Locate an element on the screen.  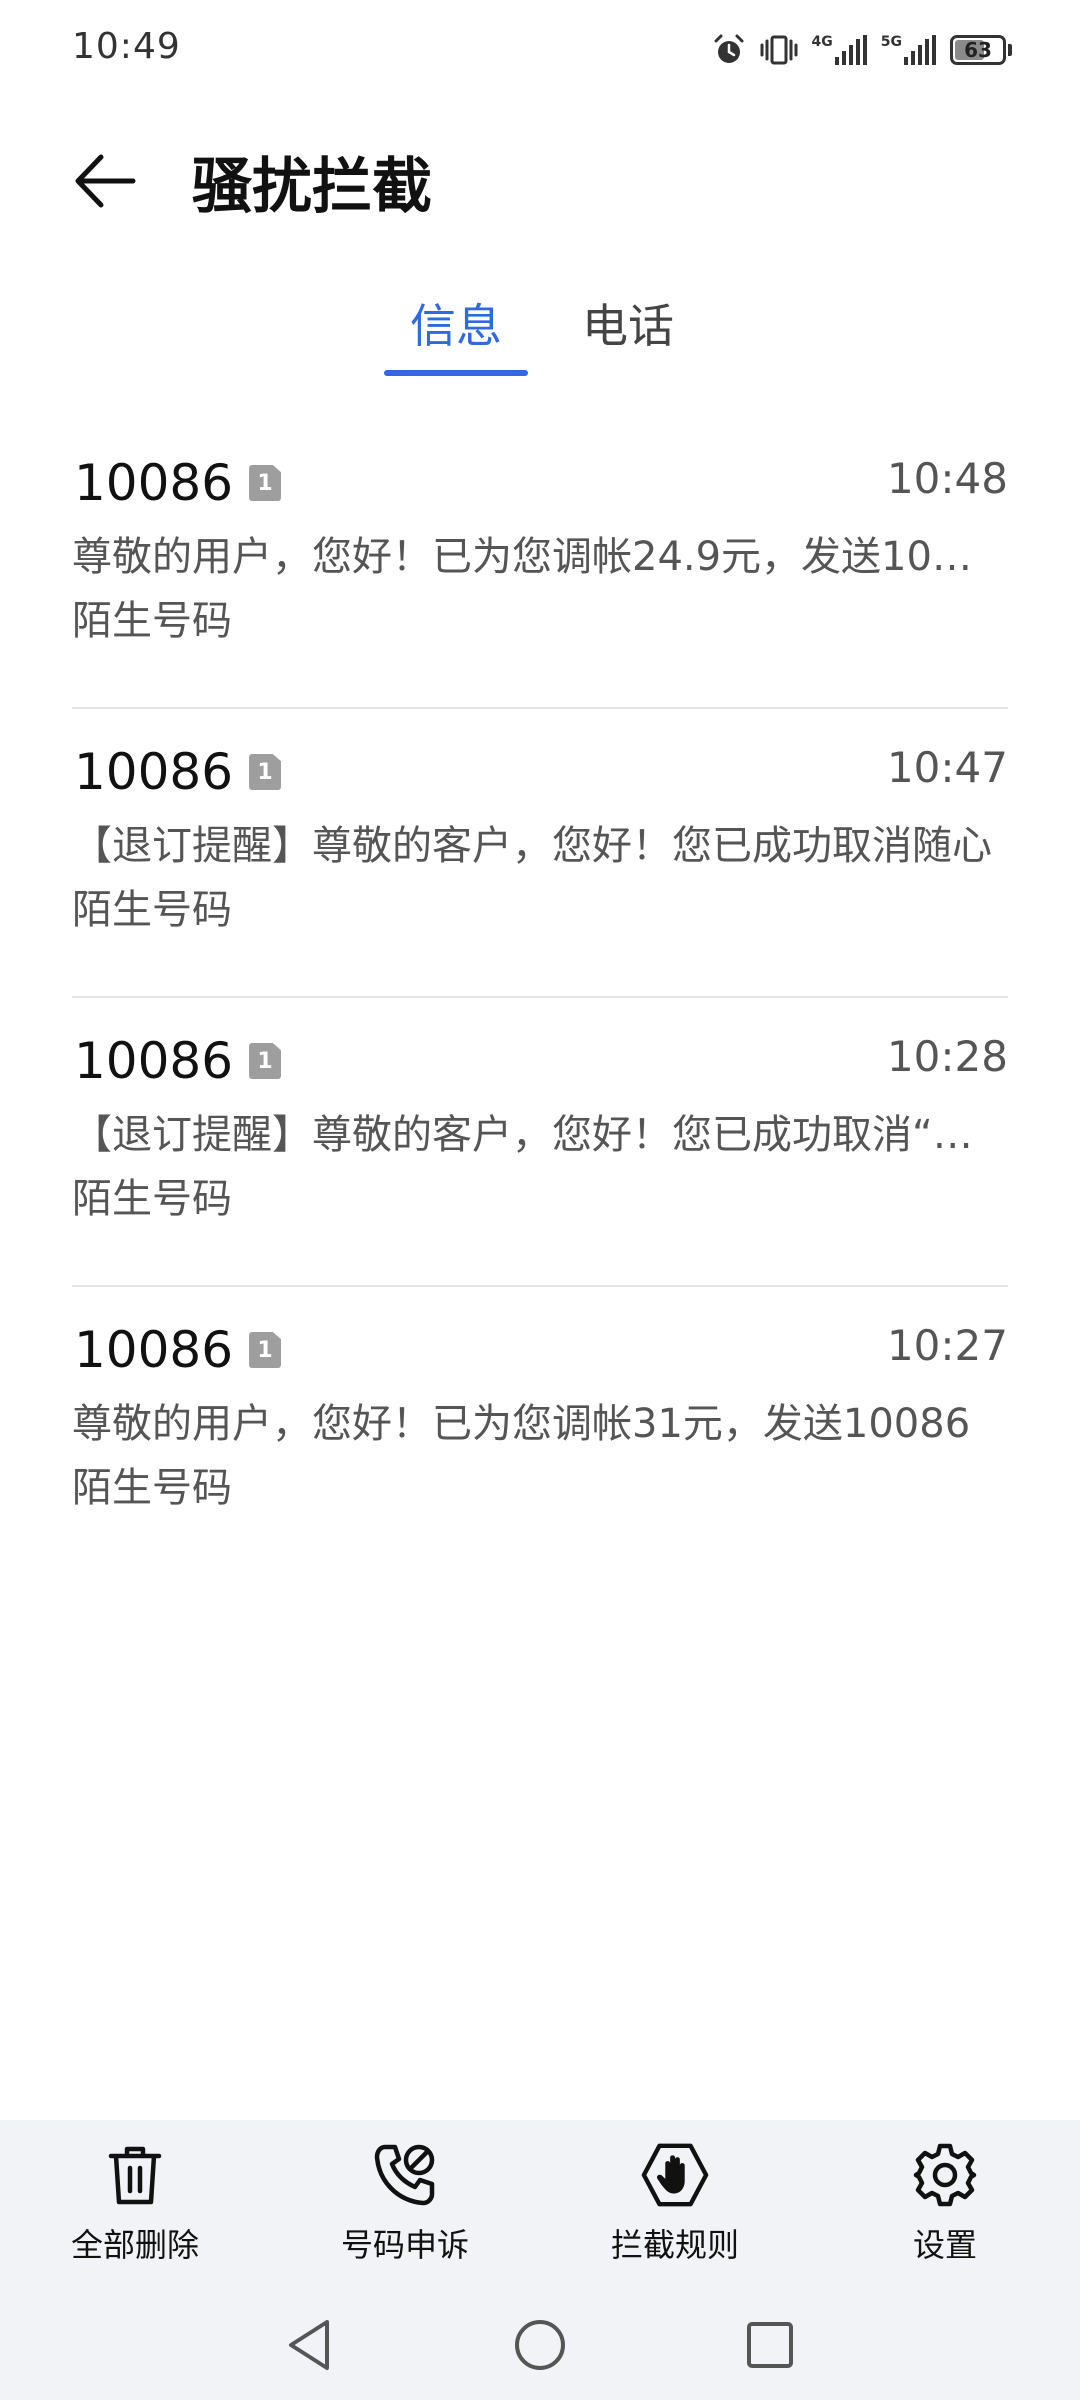
navigation-bar is located at coordinates (540, 2345).